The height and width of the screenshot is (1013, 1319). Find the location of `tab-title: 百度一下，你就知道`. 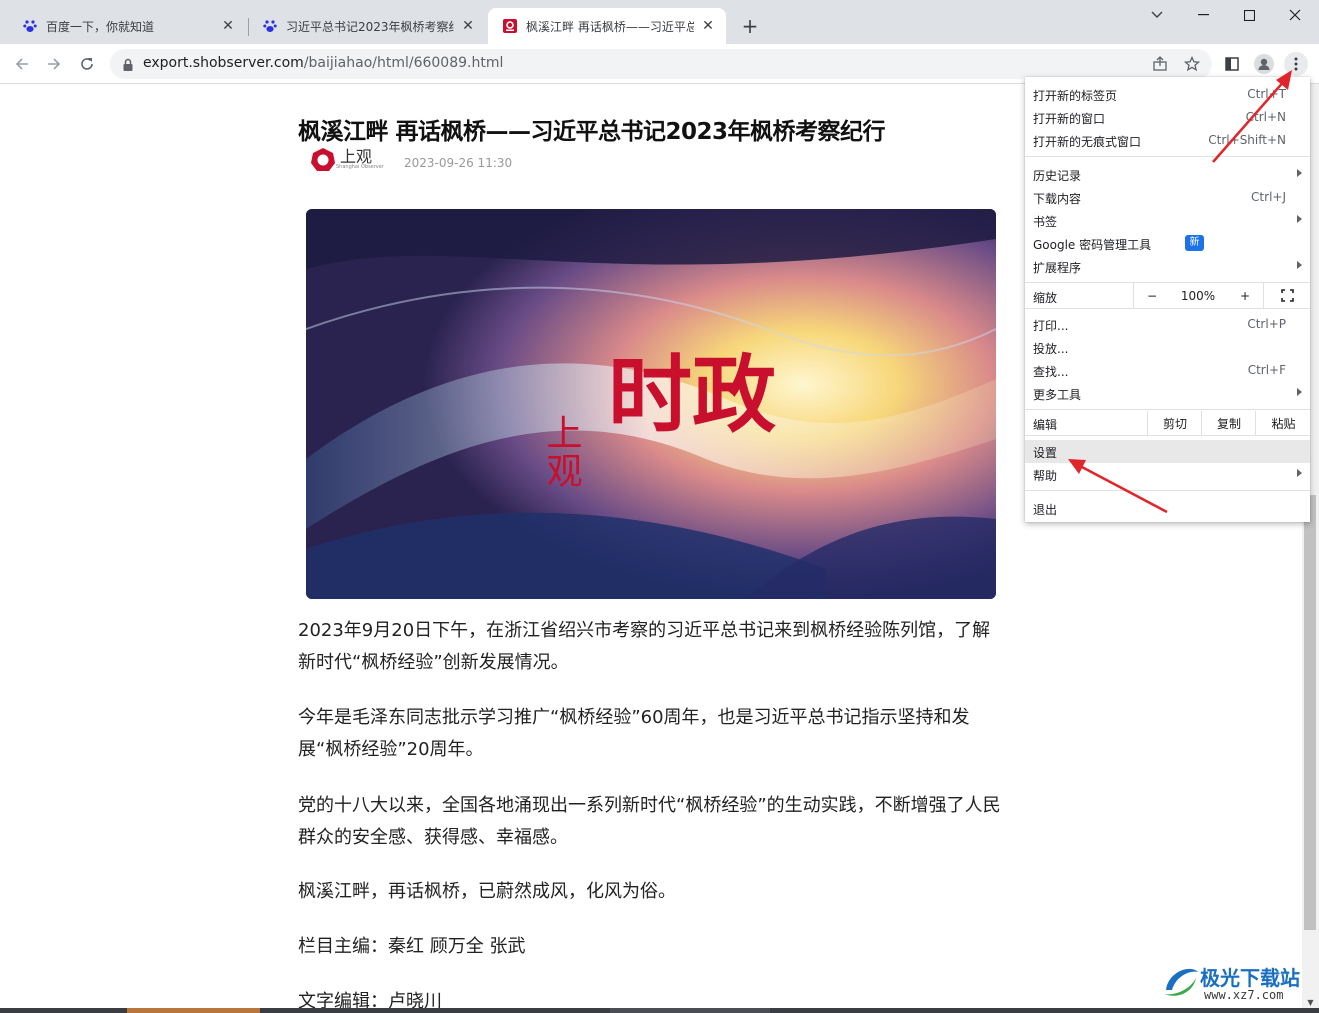

tab-title: 百度一下，你就知道 is located at coordinates (100, 26).